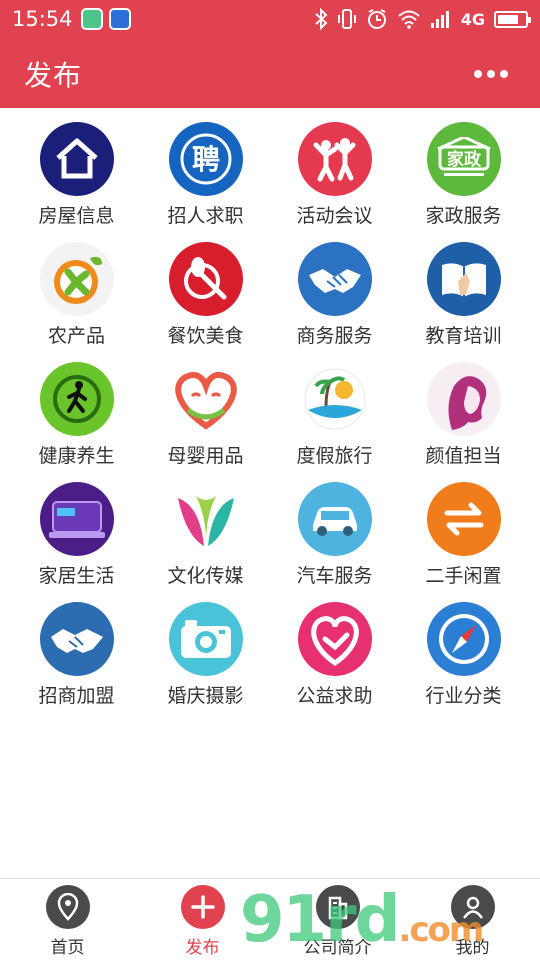 The width and height of the screenshot is (540, 960). I want to click on nav-tab-label: 我的, so click(472, 948).